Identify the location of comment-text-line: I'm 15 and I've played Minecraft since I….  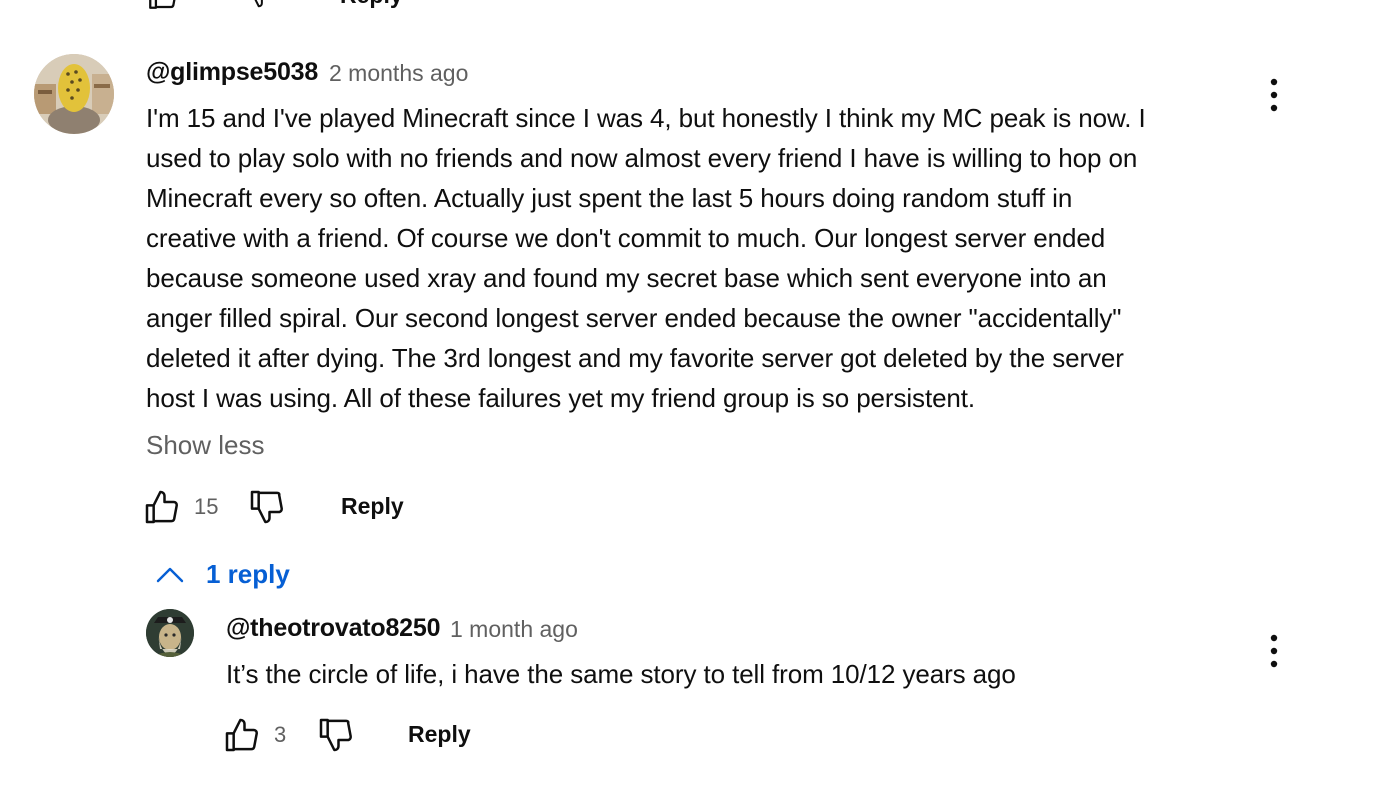
(646, 118).